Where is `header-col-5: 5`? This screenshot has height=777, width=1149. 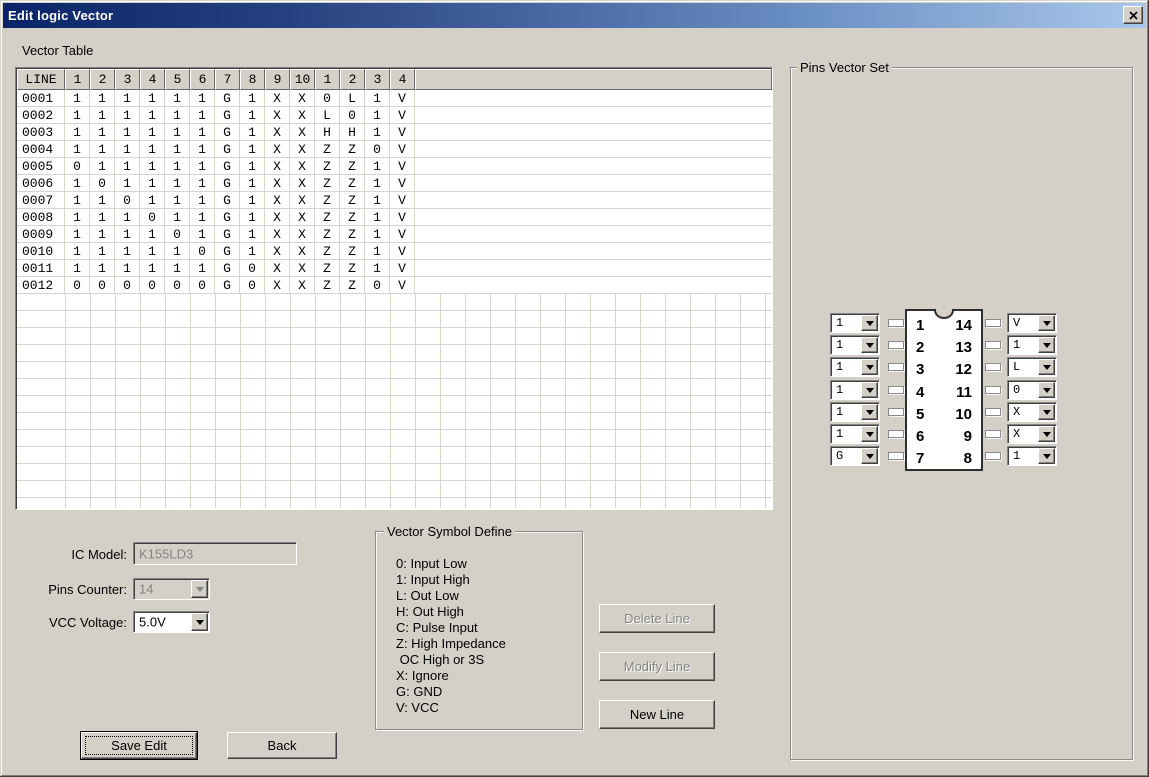
header-col-5: 5 is located at coordinates (177, 79).